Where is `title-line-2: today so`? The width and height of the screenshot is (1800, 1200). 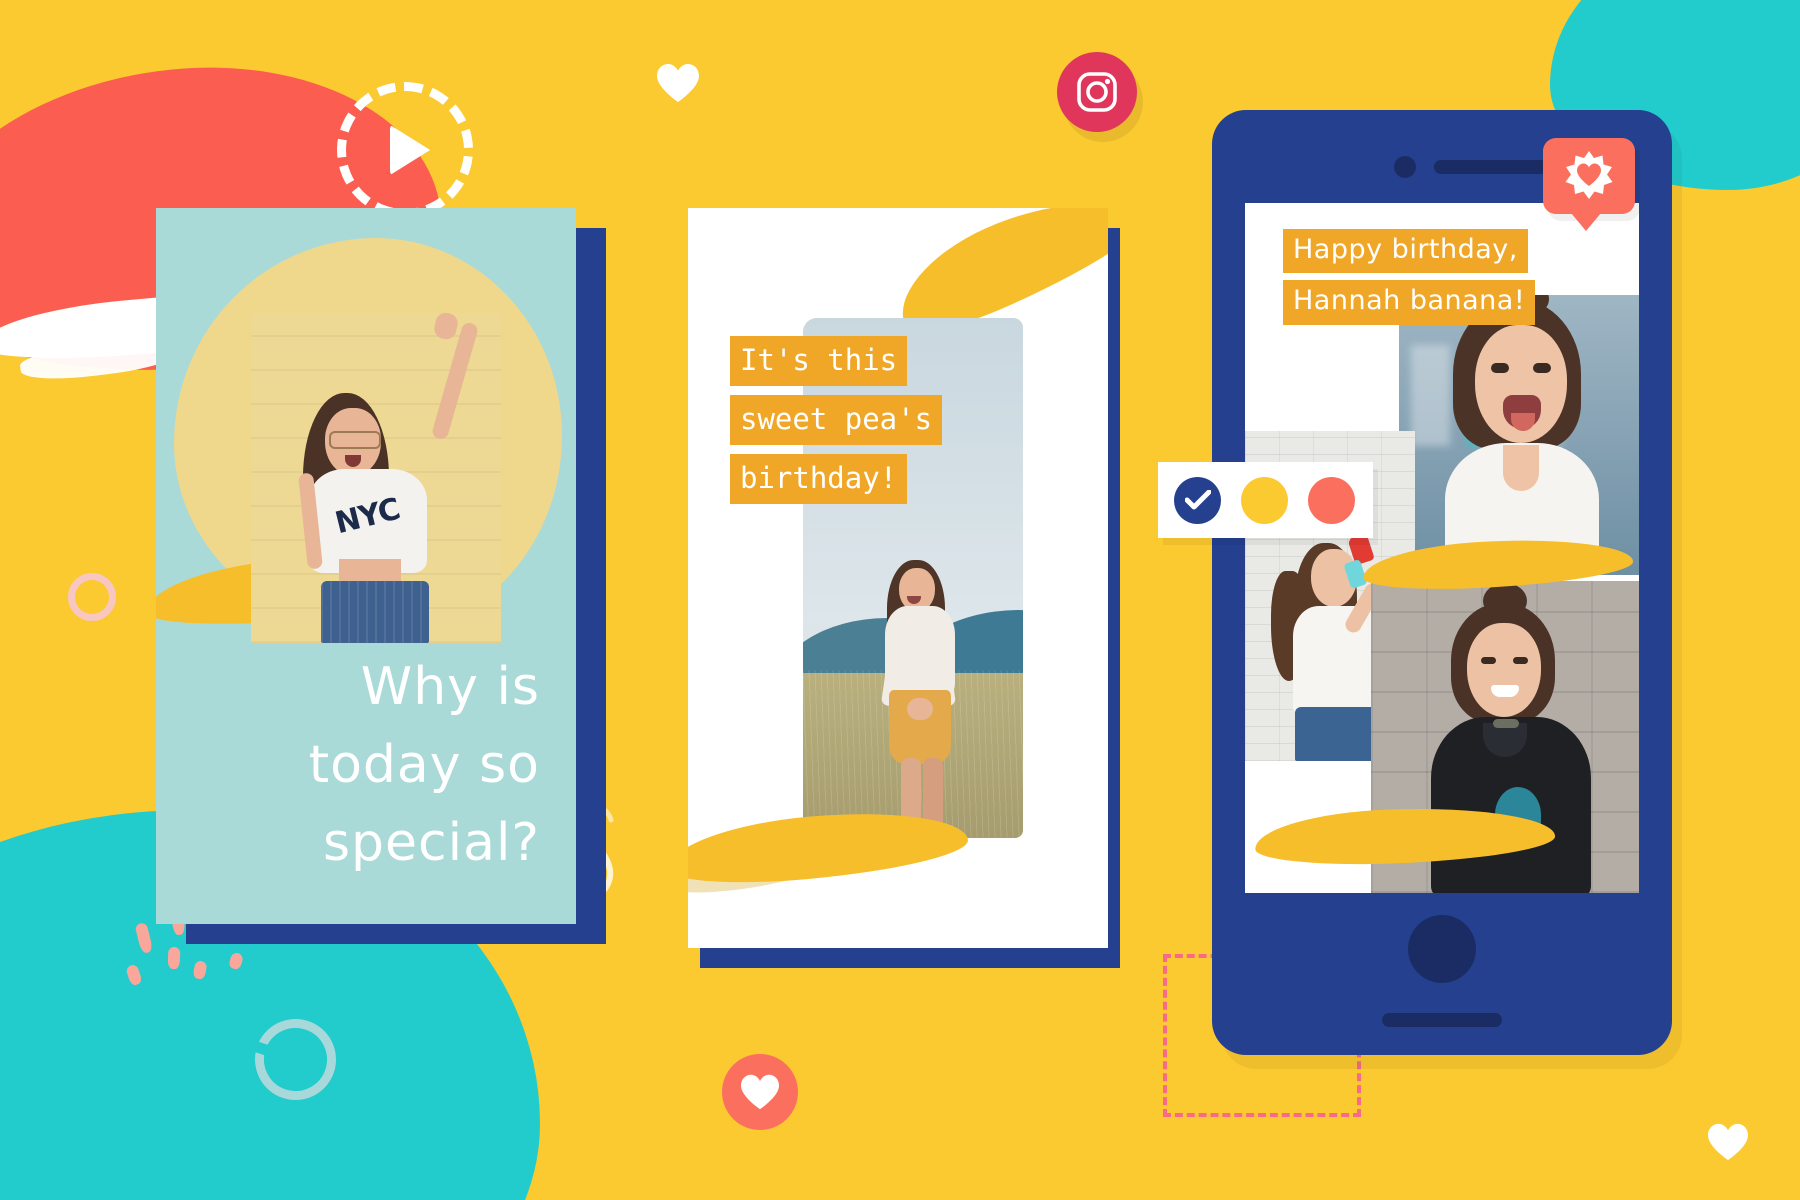
title-line-2: today so is located at coordinates (424, 765).